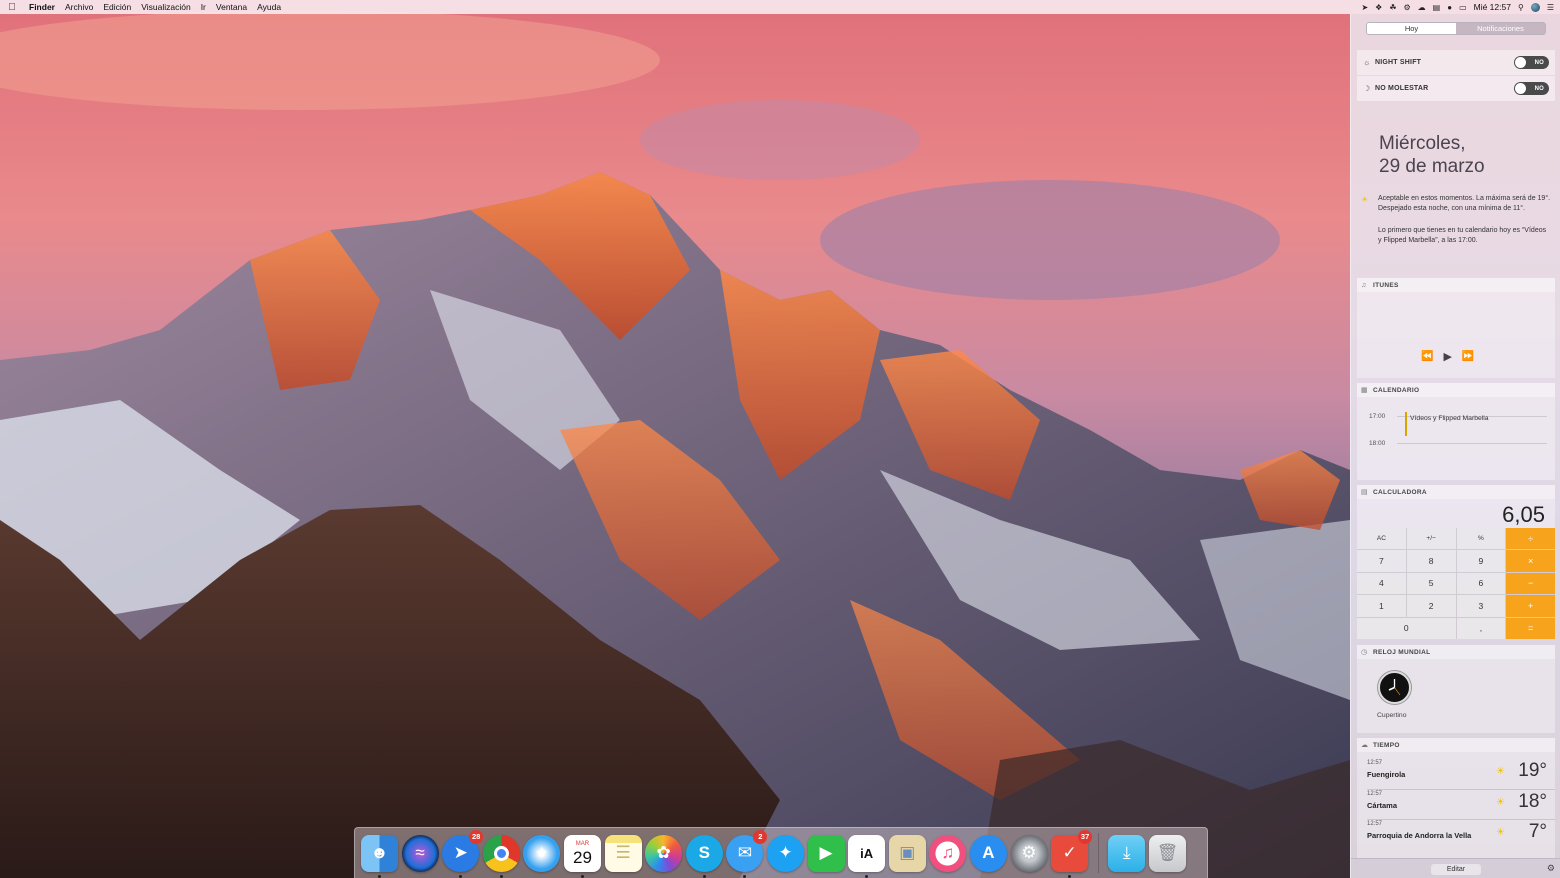 The height and width of the screenshot is (878, 1560). What do you see at coordinates (1386, 774) in the screenshot?
I see `weather-city: Fuengirola` at bounding box center [1386, 774].